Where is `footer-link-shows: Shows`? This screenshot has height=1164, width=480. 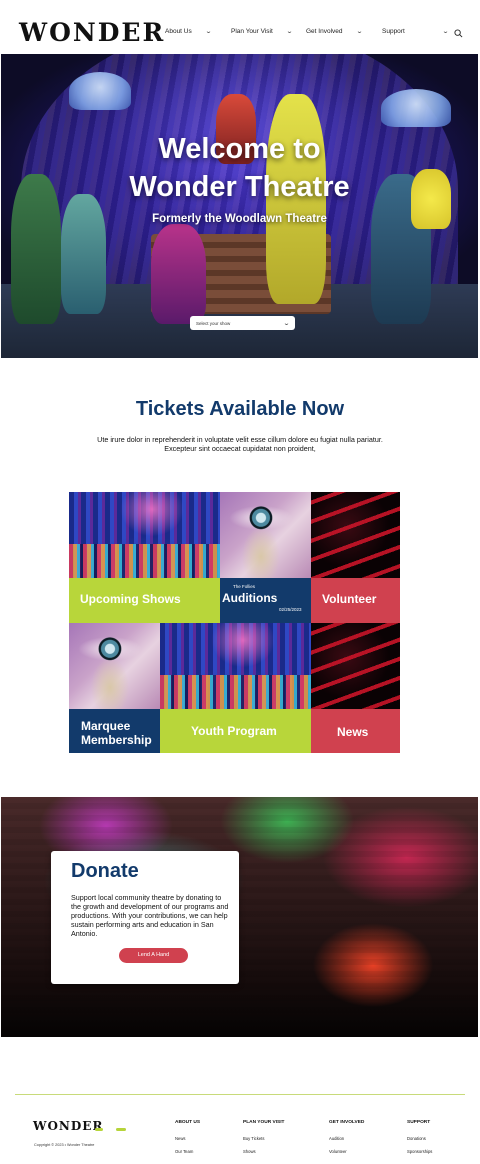 footer-link-shows: Shows is located at coordinates (249, 1151).